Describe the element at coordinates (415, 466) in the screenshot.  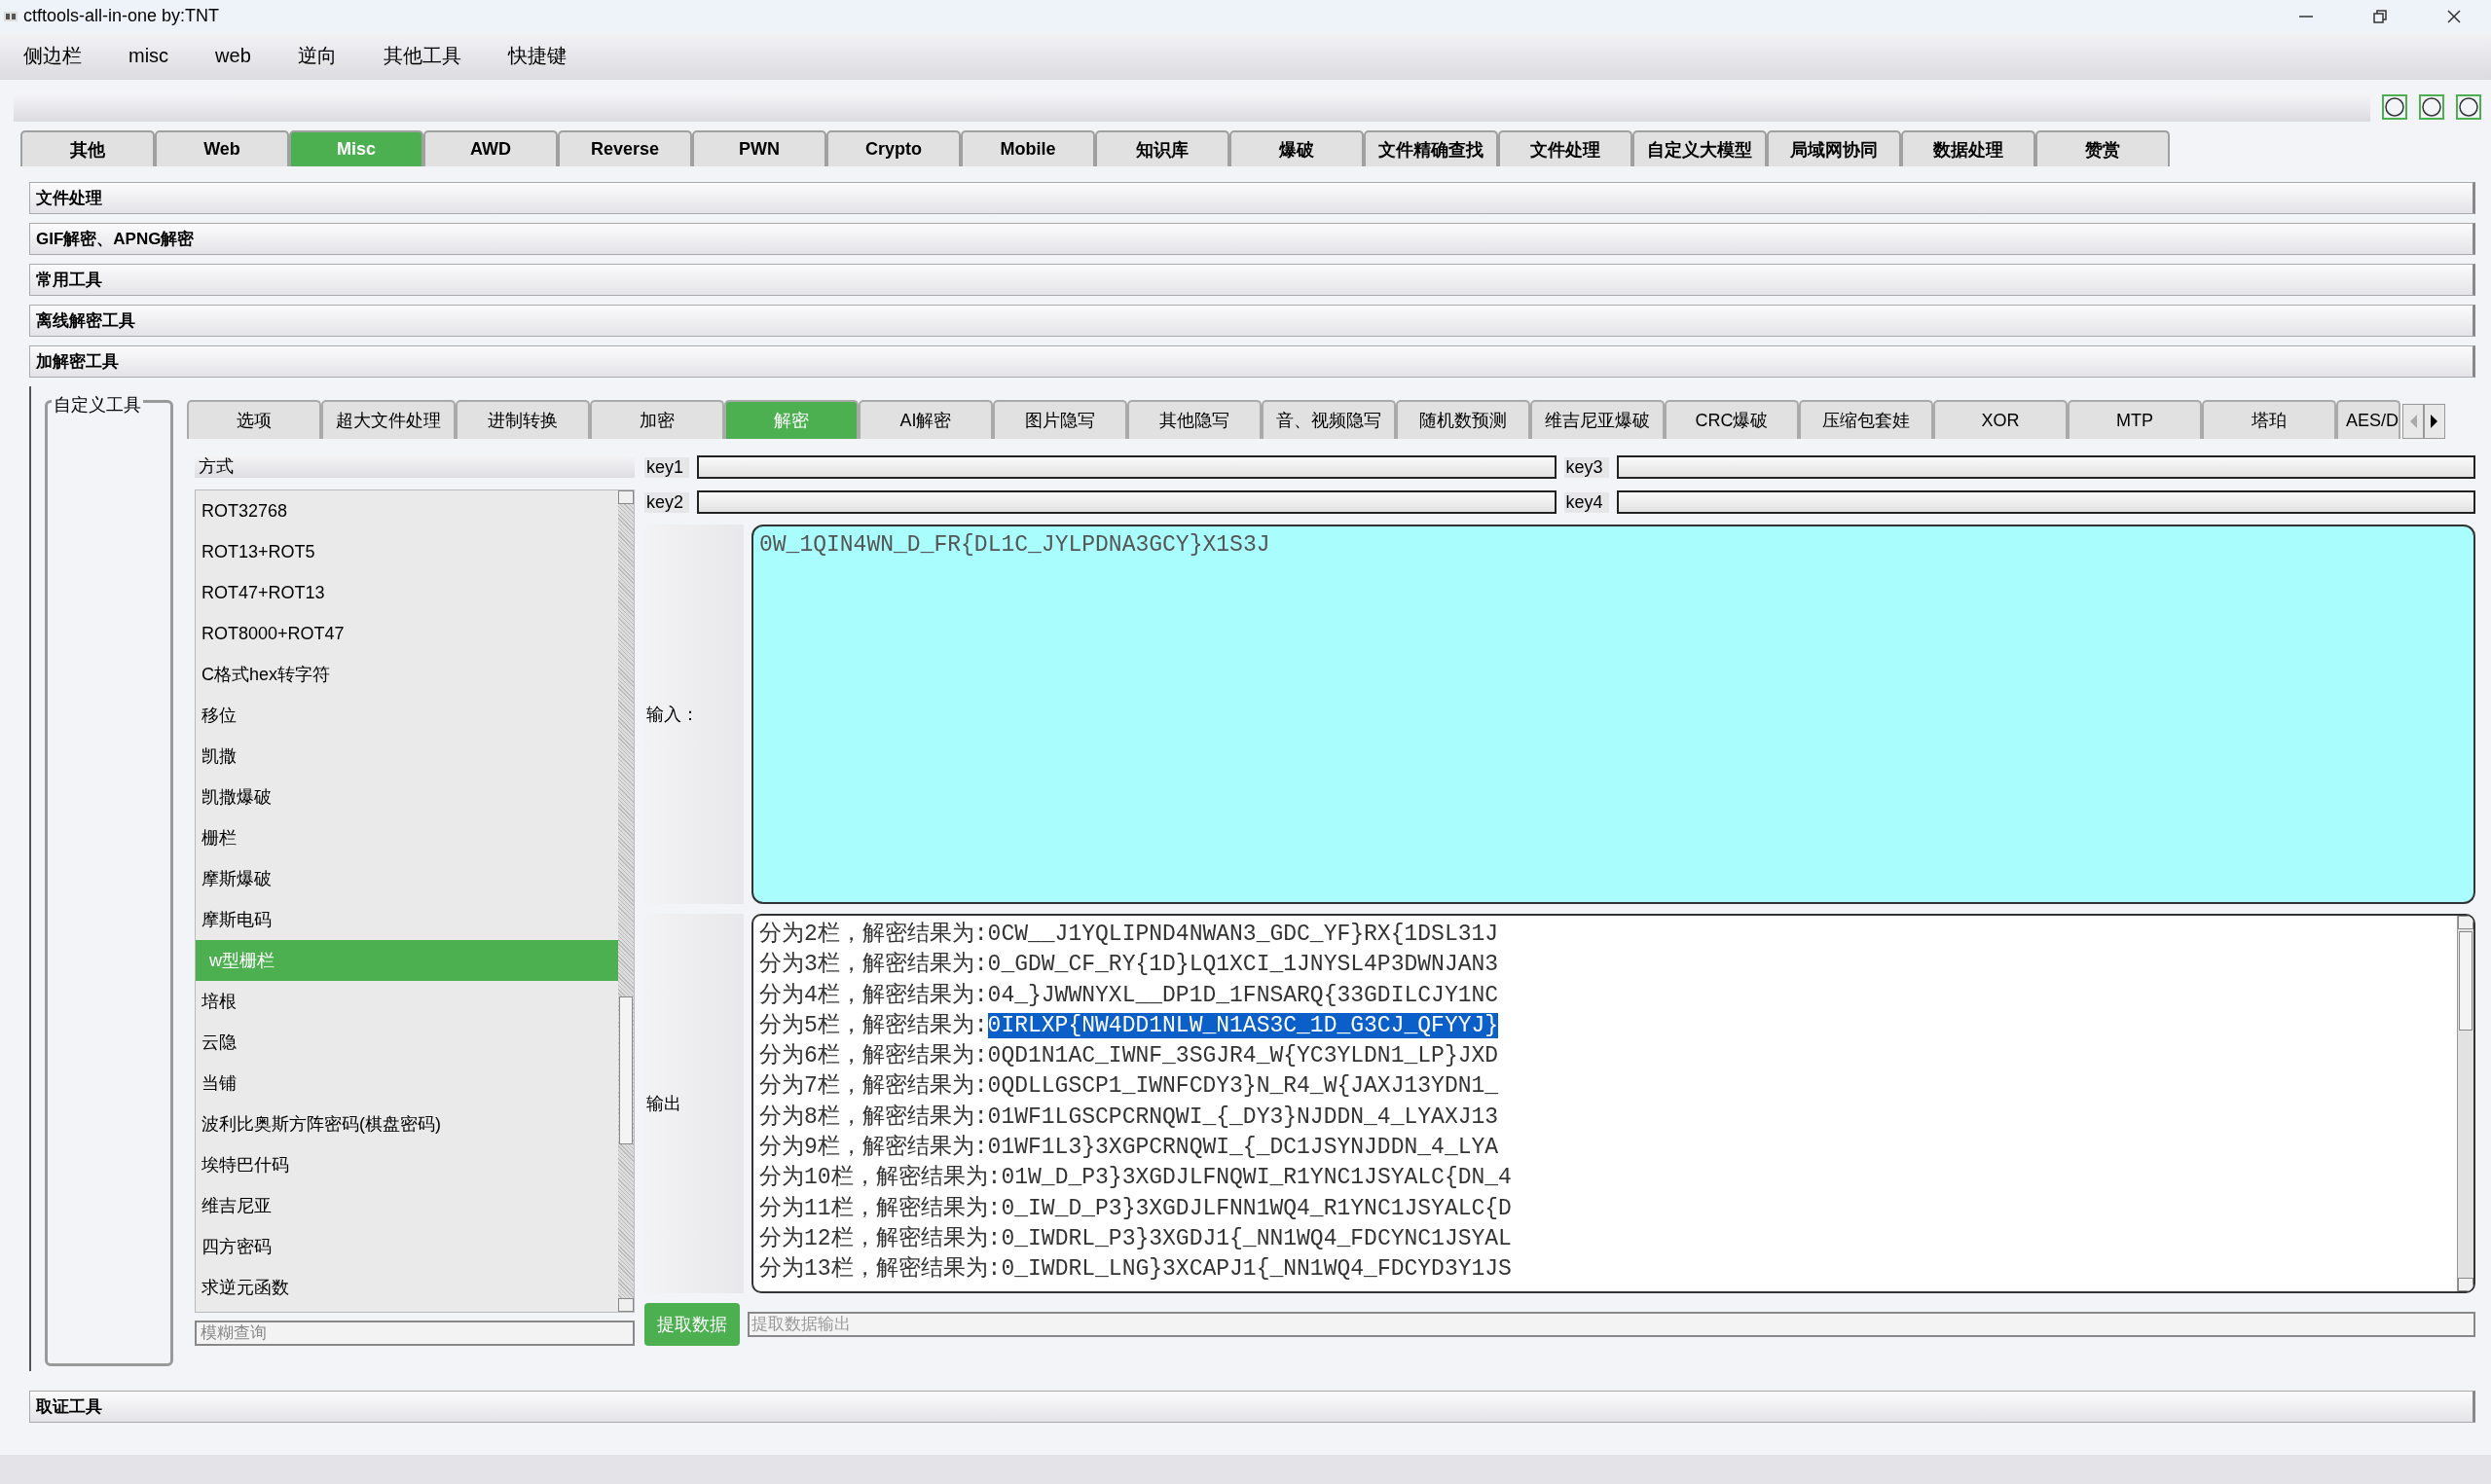
I see `list-header: 方式` at that location.